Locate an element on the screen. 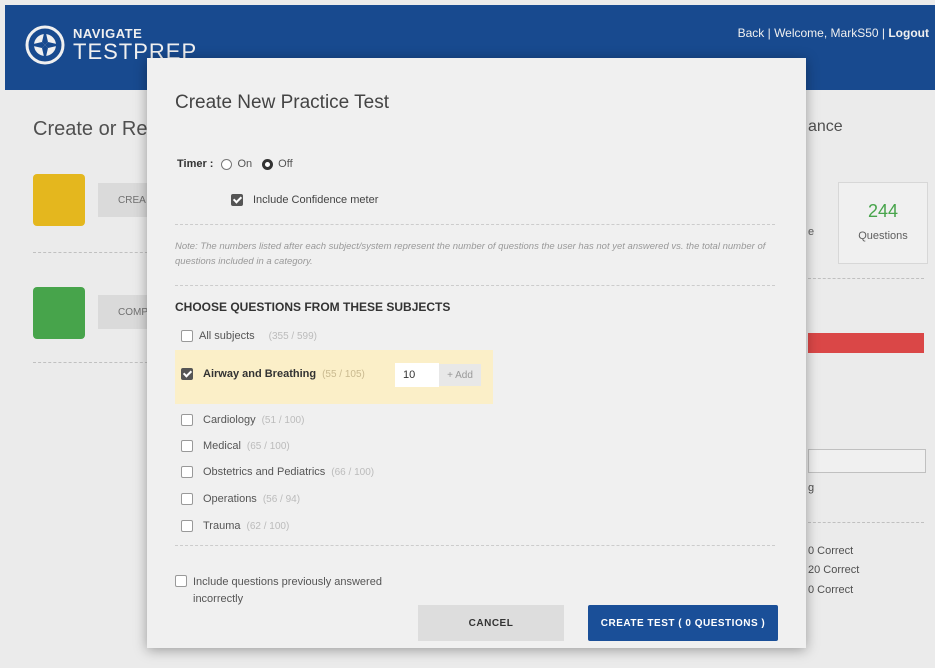 This screenshot has height=668, width=935. create-test-submit-button: CREATE TEST ( 0 QUESTIONS ) is located at coordinates (683, 623).